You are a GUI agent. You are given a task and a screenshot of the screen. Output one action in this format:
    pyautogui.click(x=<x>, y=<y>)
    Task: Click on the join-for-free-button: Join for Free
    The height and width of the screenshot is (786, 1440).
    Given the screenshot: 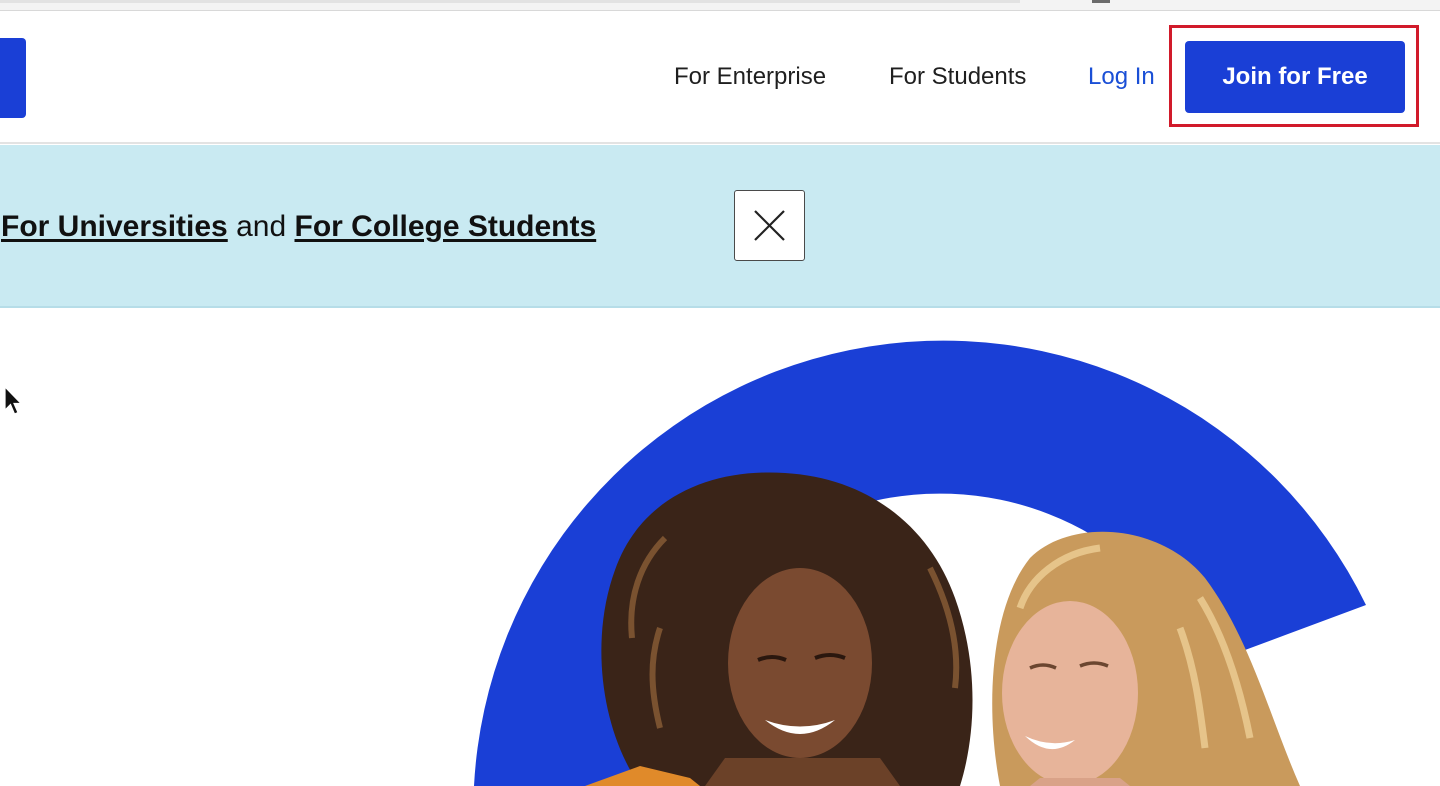 What is the action you would take?
    pyautogui.click(x=1295, y=77)
    